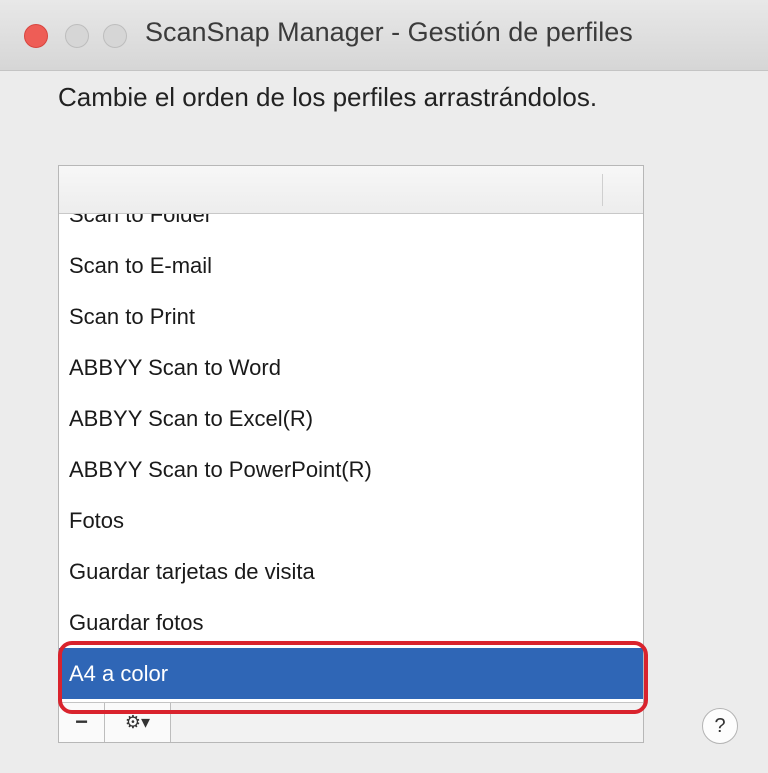  I want to click on list-item: ABBYY Scan to Word, so click(351, 367).